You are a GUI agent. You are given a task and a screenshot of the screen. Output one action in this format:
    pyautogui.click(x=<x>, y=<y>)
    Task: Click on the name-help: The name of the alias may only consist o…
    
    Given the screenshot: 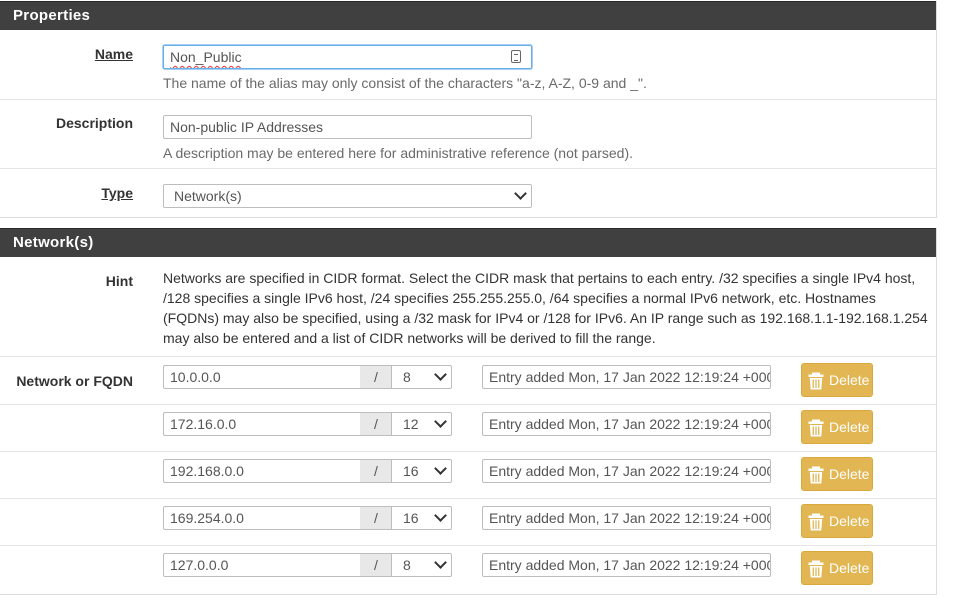 What is the action you would take?
    pyautogui.click(x=405, y=83)
    